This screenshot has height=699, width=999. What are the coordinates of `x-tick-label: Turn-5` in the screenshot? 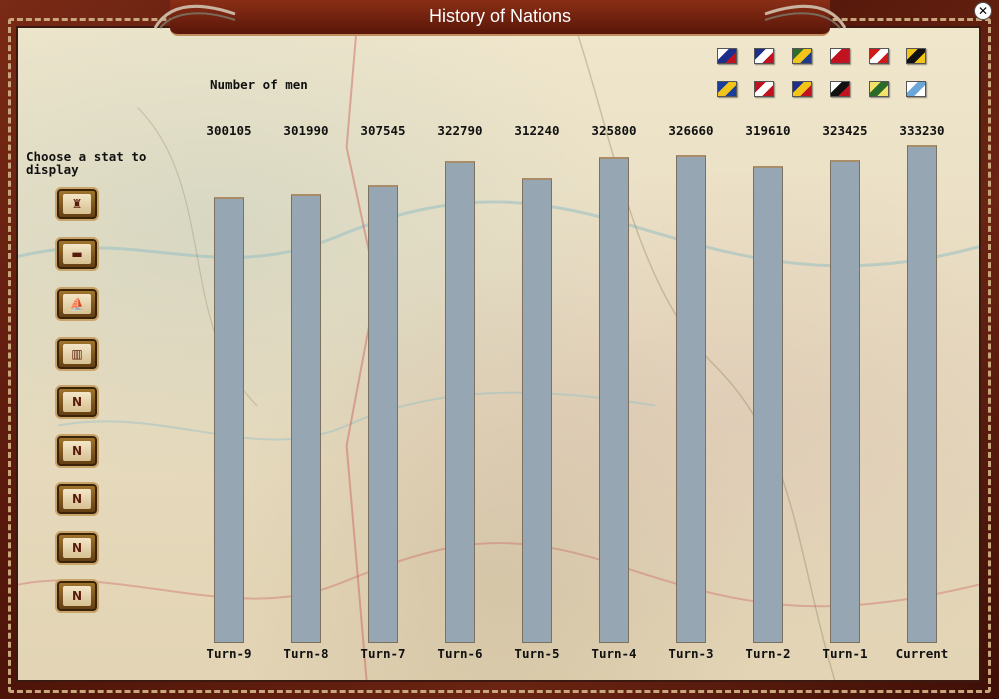 It's located at (537, 653).